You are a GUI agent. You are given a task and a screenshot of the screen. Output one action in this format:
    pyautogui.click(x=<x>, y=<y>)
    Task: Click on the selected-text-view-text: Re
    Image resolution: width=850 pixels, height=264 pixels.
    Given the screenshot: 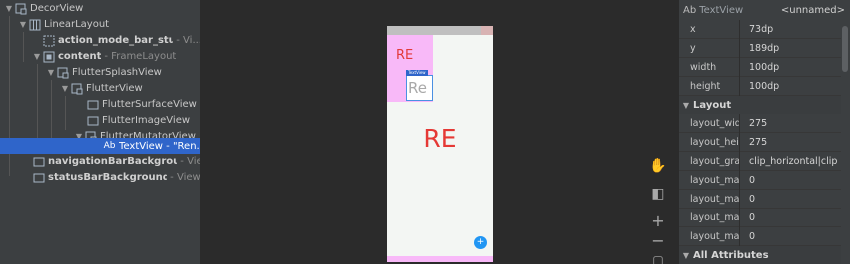 What is the action you would take?
    pyautogui.click(x=417, y=88)
    